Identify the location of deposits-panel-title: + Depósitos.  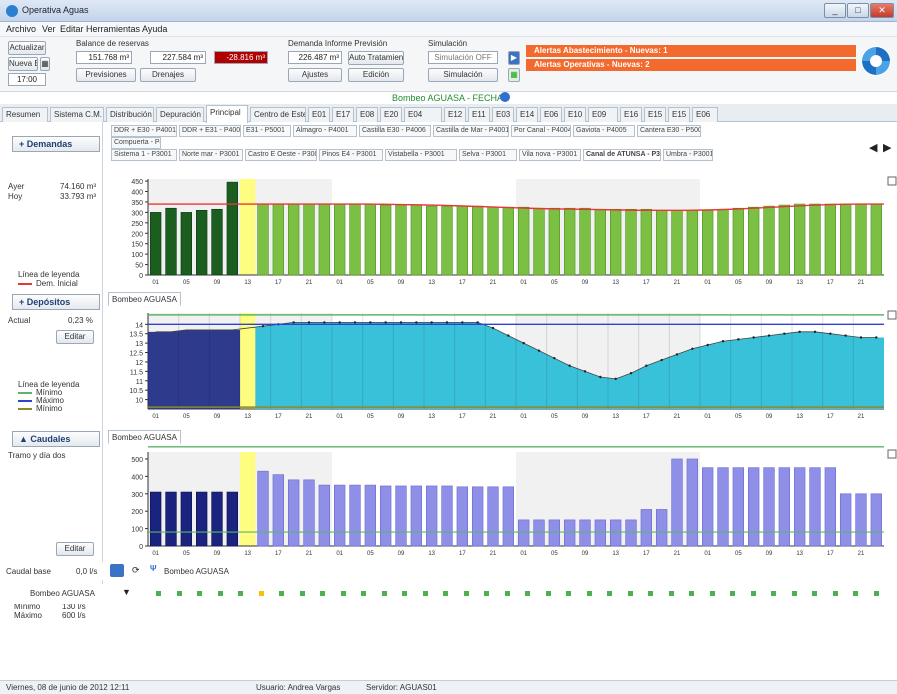
(56, 302).